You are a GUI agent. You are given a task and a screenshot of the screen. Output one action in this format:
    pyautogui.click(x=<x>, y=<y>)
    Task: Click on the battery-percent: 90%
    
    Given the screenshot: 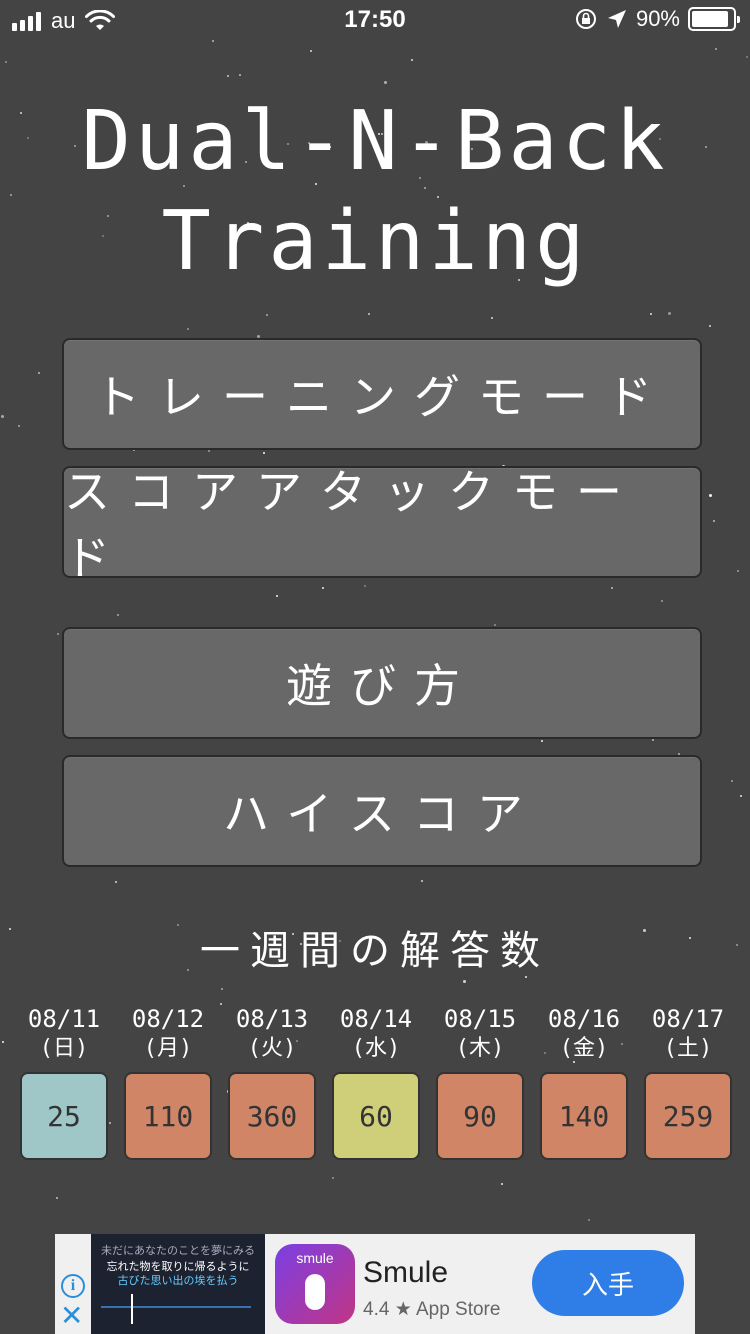 What is the action you would take?
    pyautogui.click(x=657, y=18)
    